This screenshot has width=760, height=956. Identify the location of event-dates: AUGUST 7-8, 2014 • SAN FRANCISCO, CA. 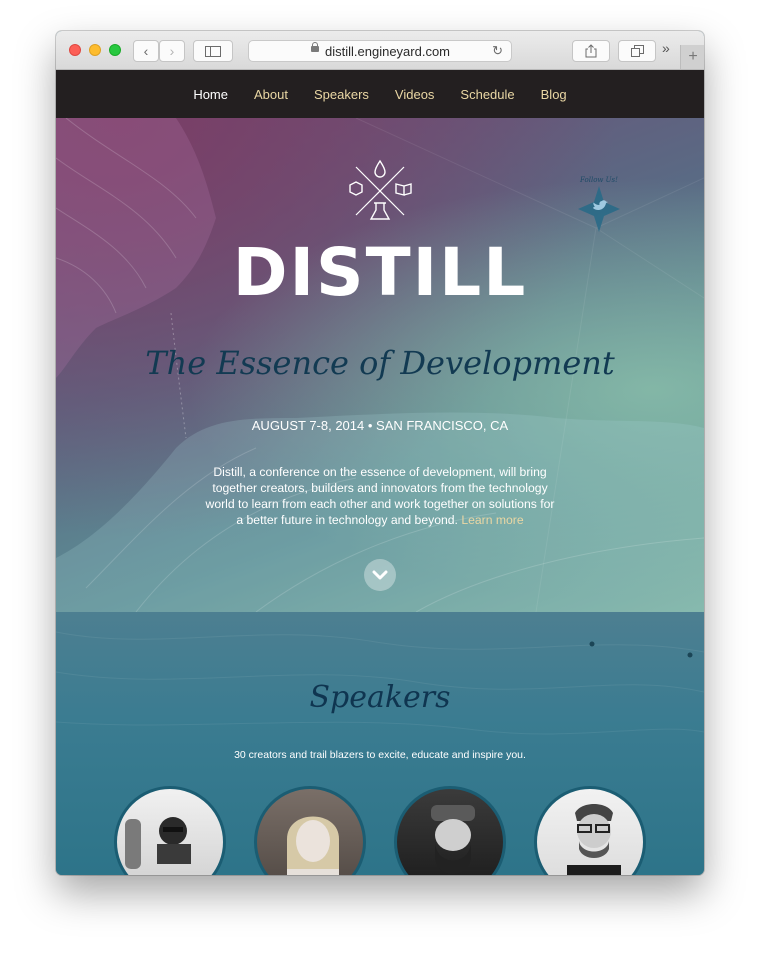
(380, 425).